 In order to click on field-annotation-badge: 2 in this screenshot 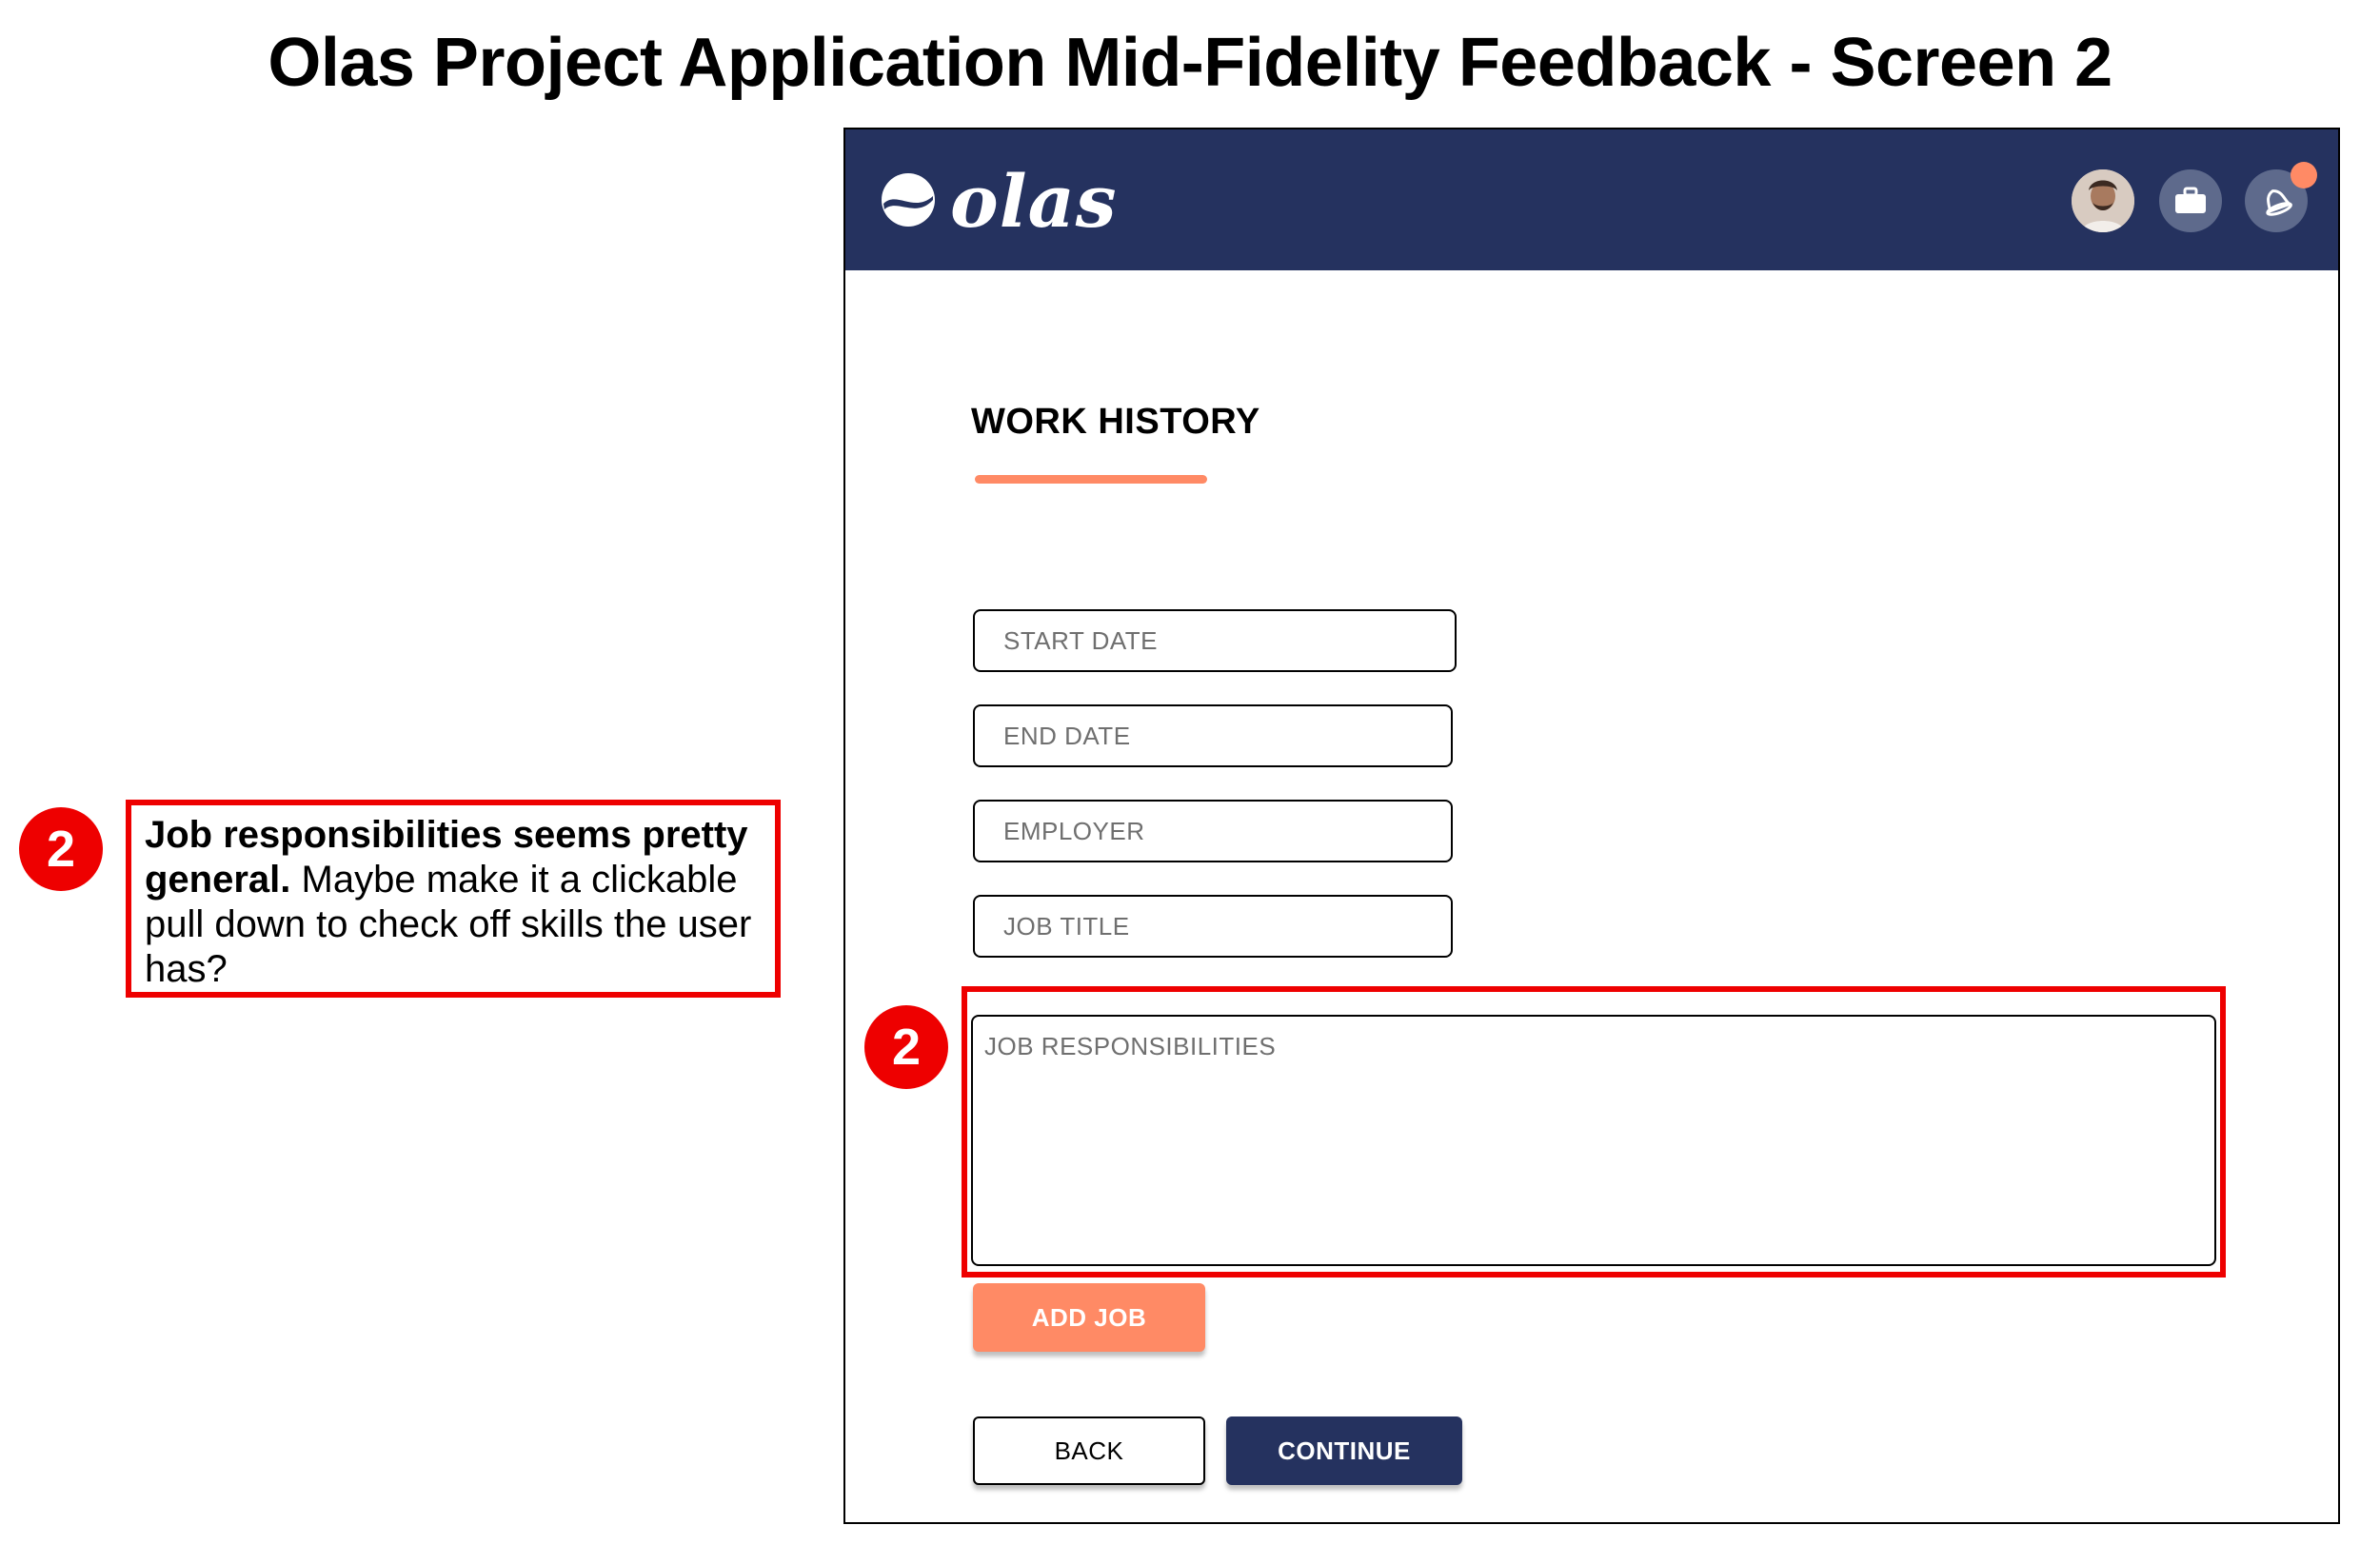, I will do `click(906, 1047)`.